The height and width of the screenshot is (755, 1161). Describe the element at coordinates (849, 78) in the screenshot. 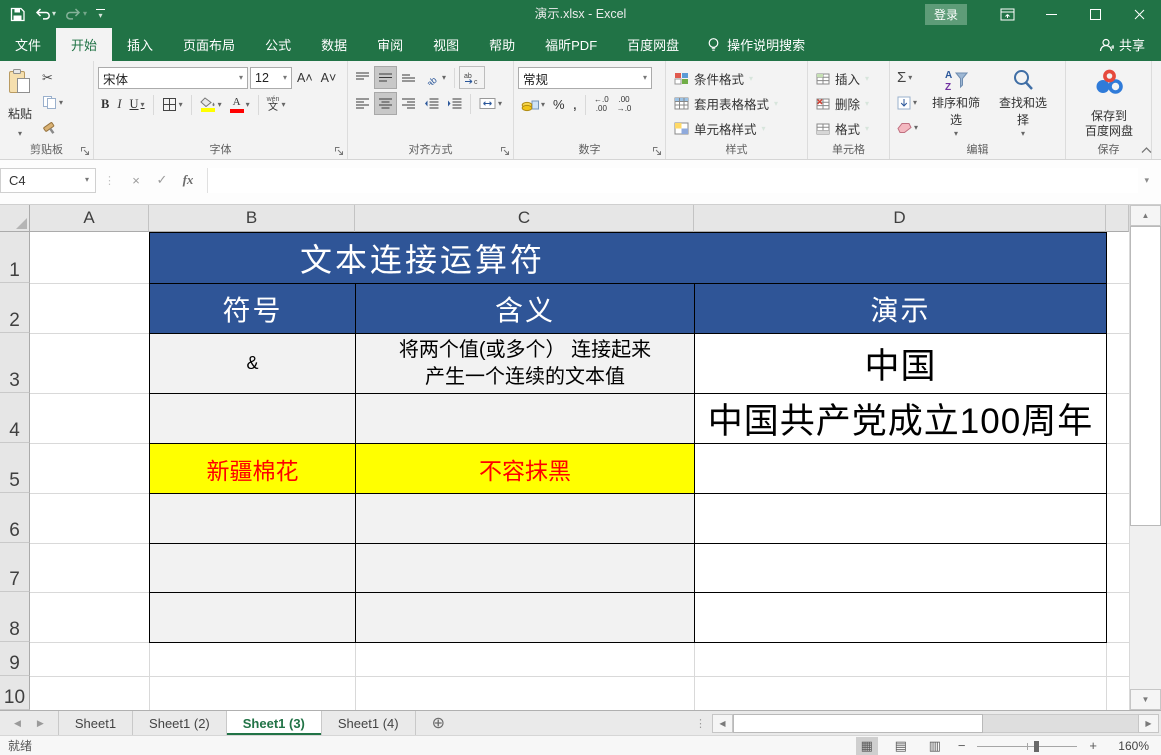

I see `insert-cells-button: 插入 ▾` at that location.